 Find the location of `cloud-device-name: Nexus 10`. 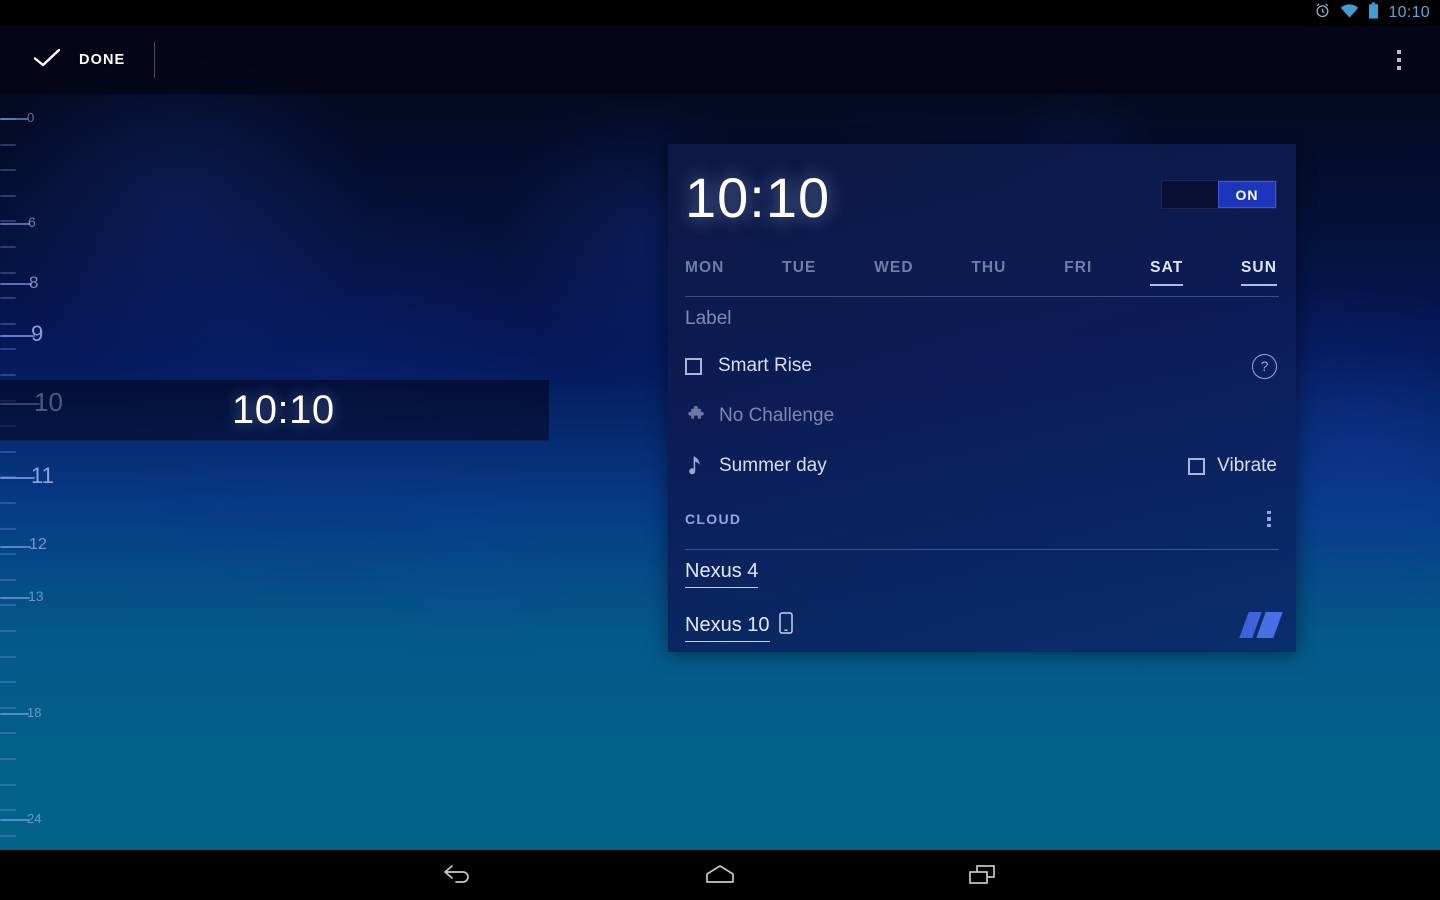

cloud-device-name: Nexus 10 is located at coordinates (727, 628).